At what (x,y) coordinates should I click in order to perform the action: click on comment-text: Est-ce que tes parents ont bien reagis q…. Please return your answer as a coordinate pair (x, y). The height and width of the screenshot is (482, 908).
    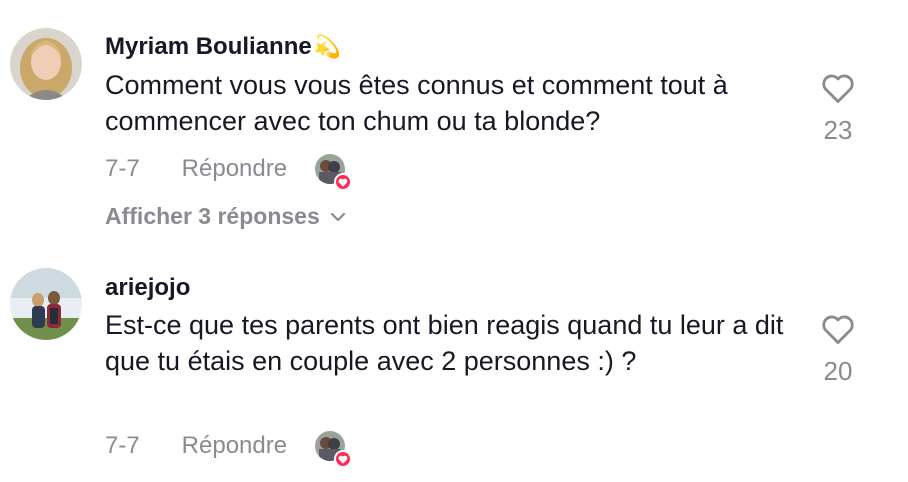
    Looking at the image, I should click on (444, 343).